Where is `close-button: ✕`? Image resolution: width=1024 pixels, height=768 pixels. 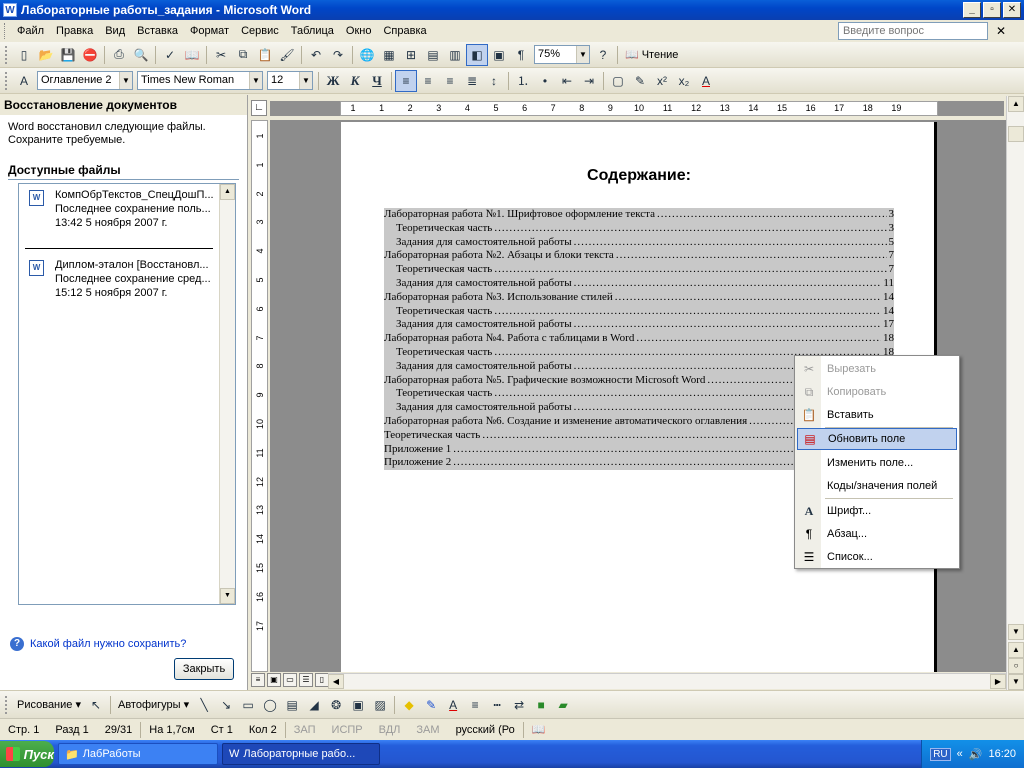 close-button: ✕ is located at coordinates (1012, 10).